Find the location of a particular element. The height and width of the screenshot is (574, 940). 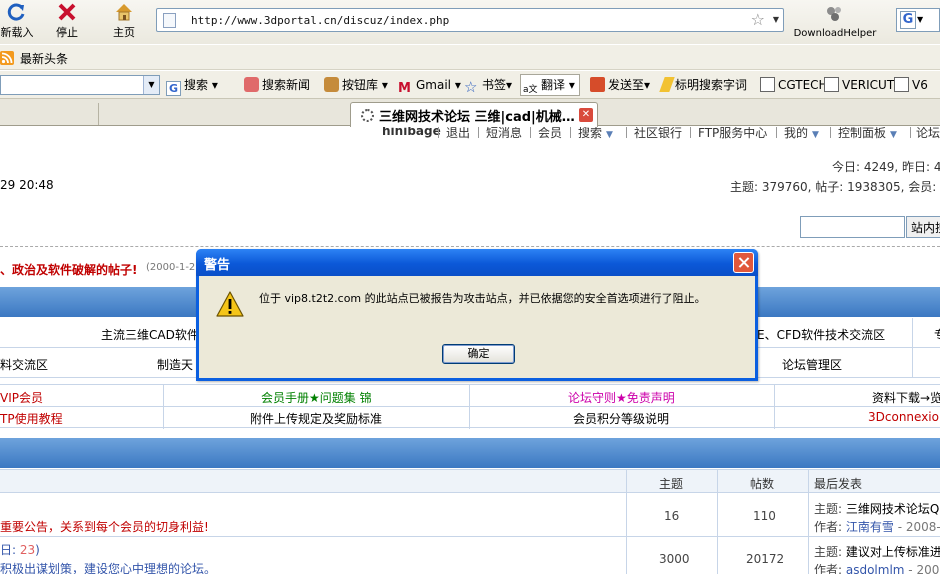

category-manufacturing: 制造天 is located at coordinates (175, 364).